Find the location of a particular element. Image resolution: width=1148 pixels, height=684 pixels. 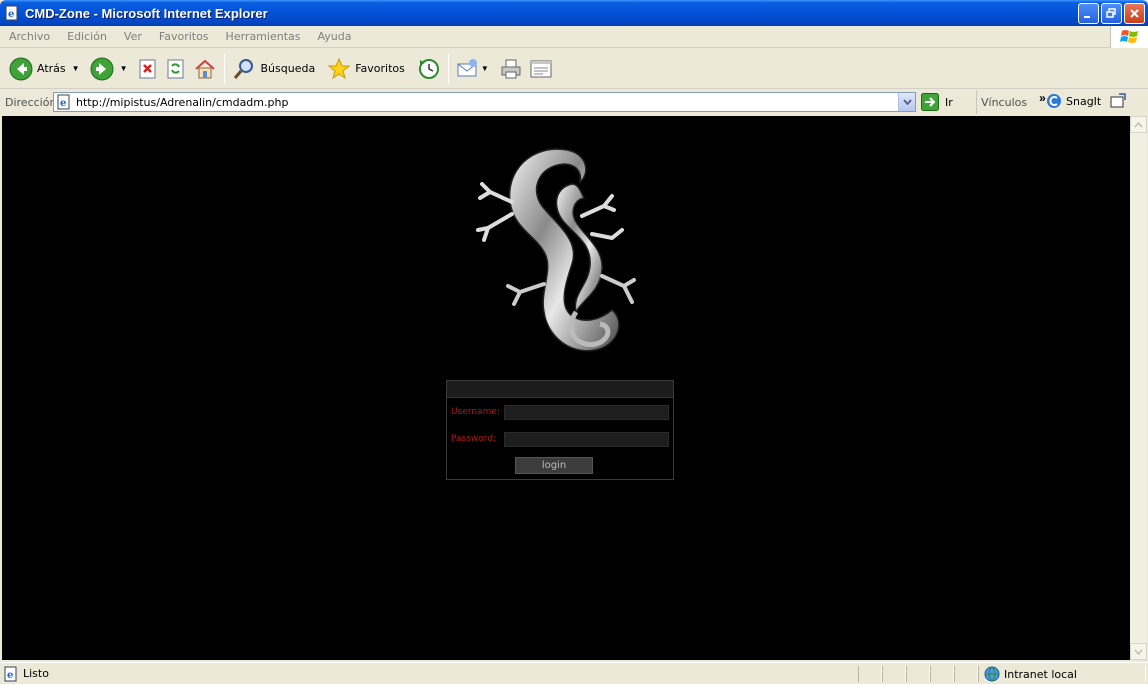

capture-icon is located at coordinates (1118, 100).